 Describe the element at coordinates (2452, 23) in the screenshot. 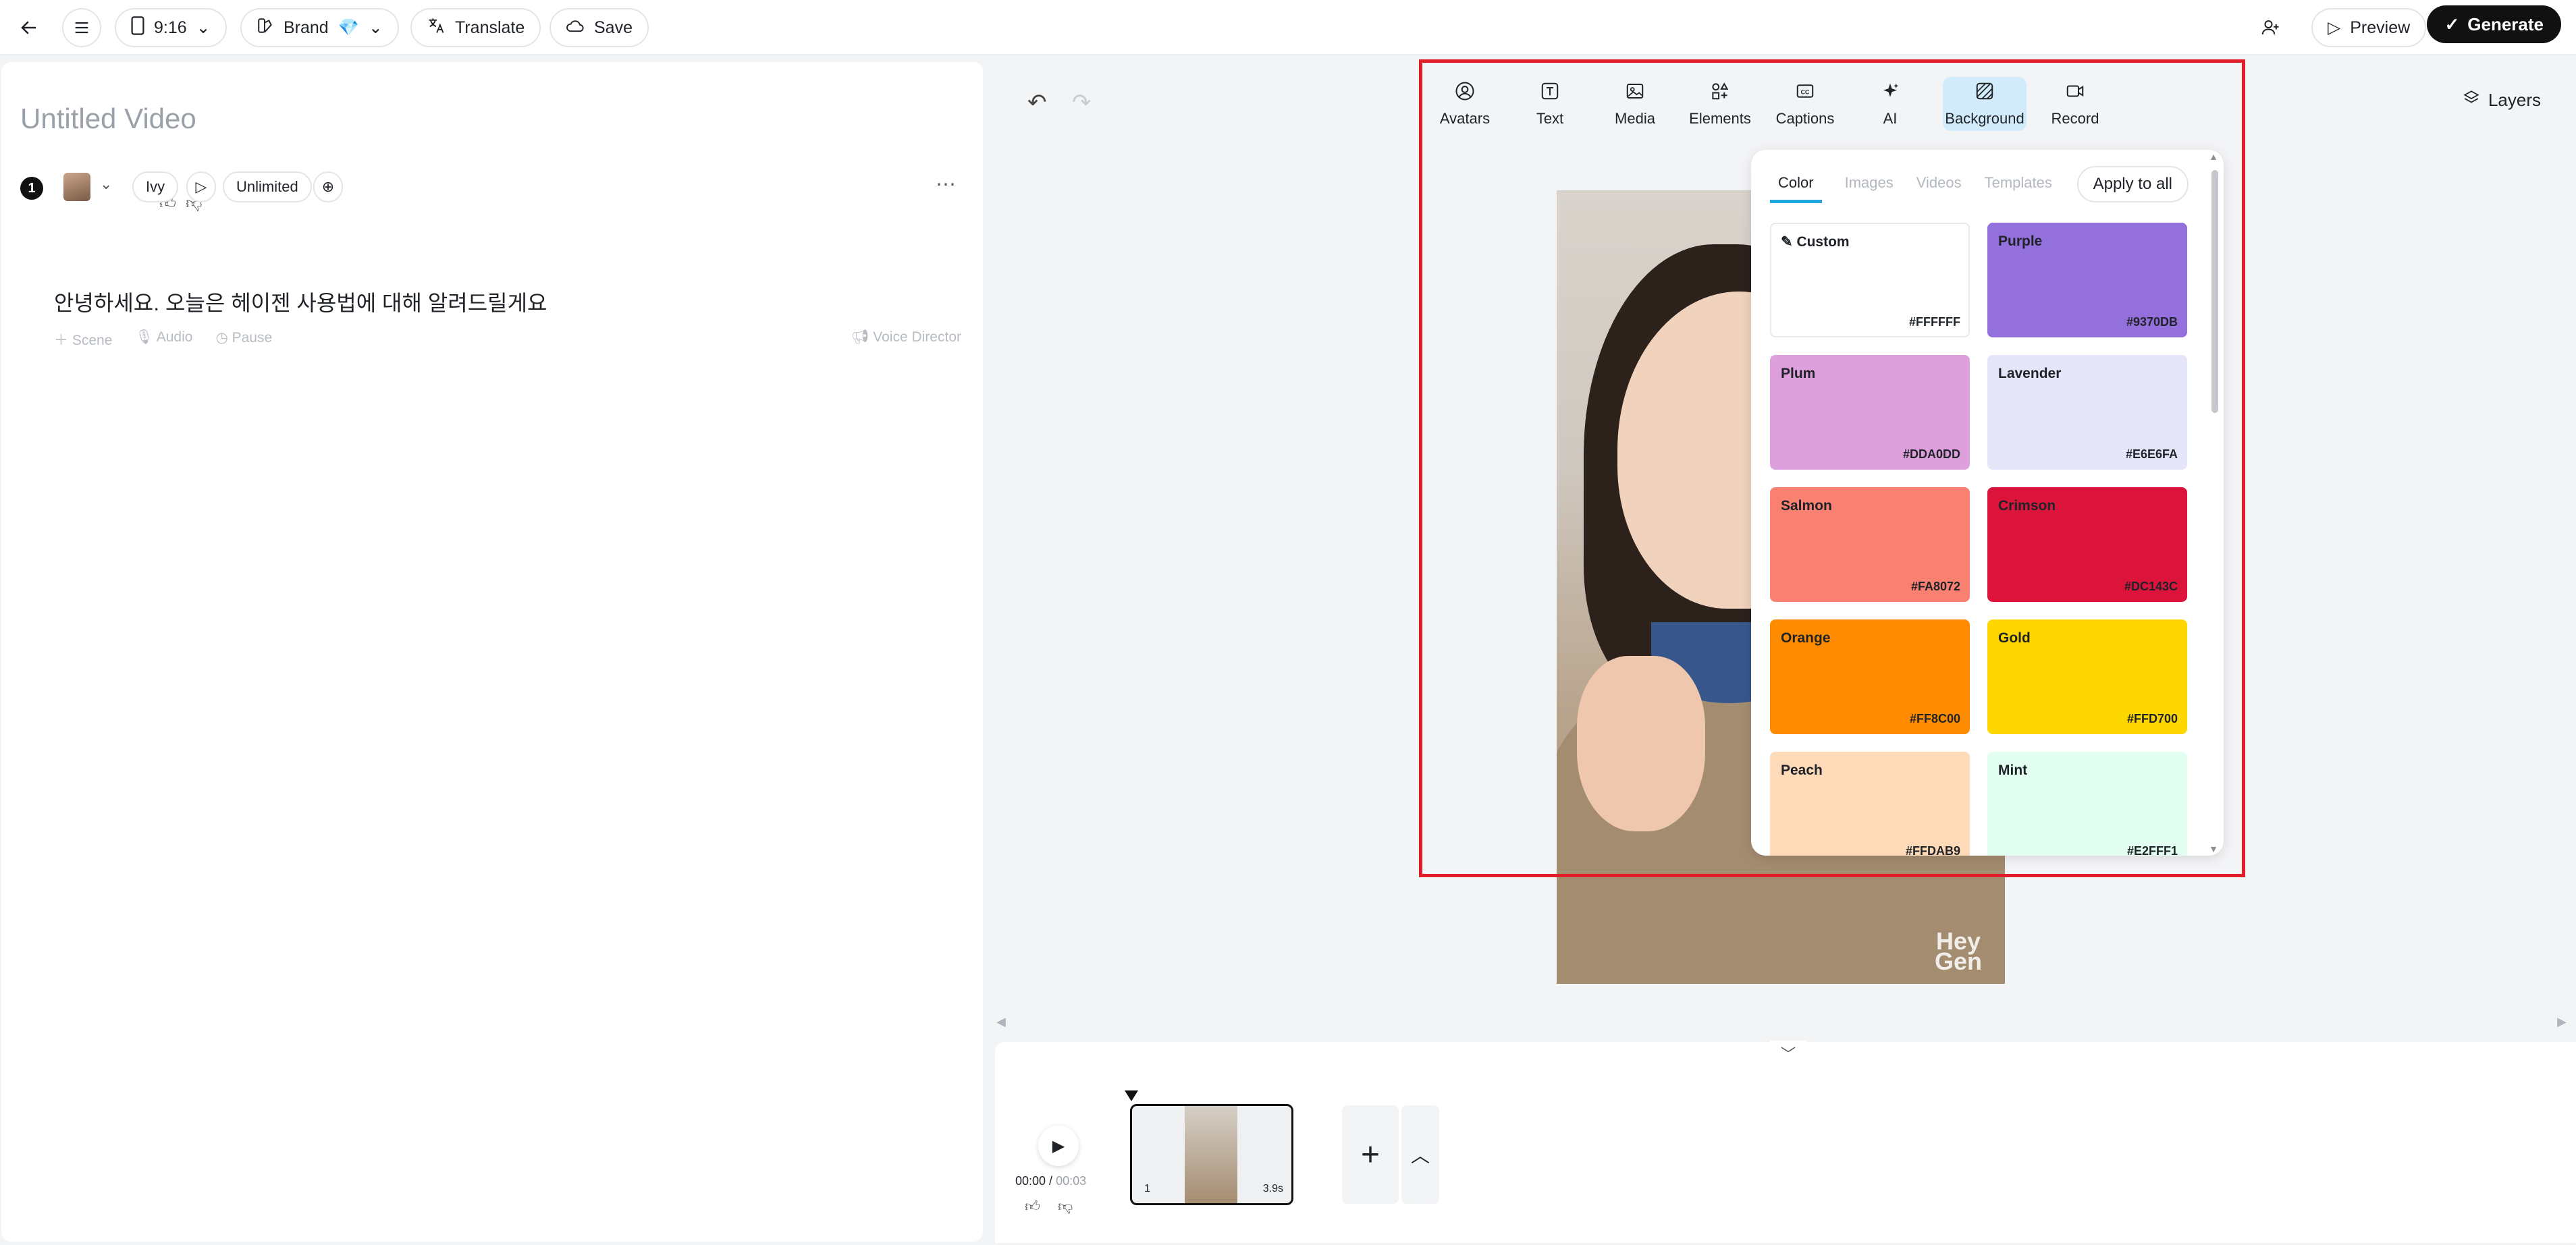

I see `checkmark-icon: ✓` at that location.